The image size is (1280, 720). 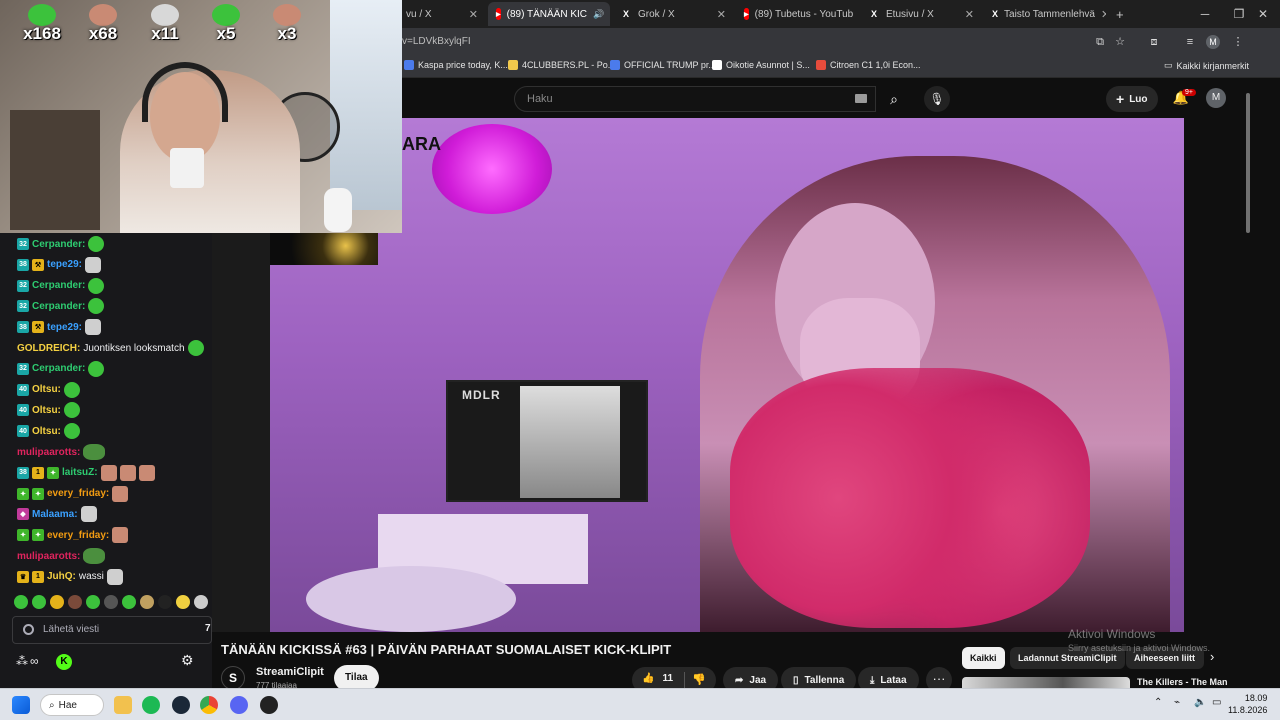 I want to click on discord-icon, so click(x=239, y=705).